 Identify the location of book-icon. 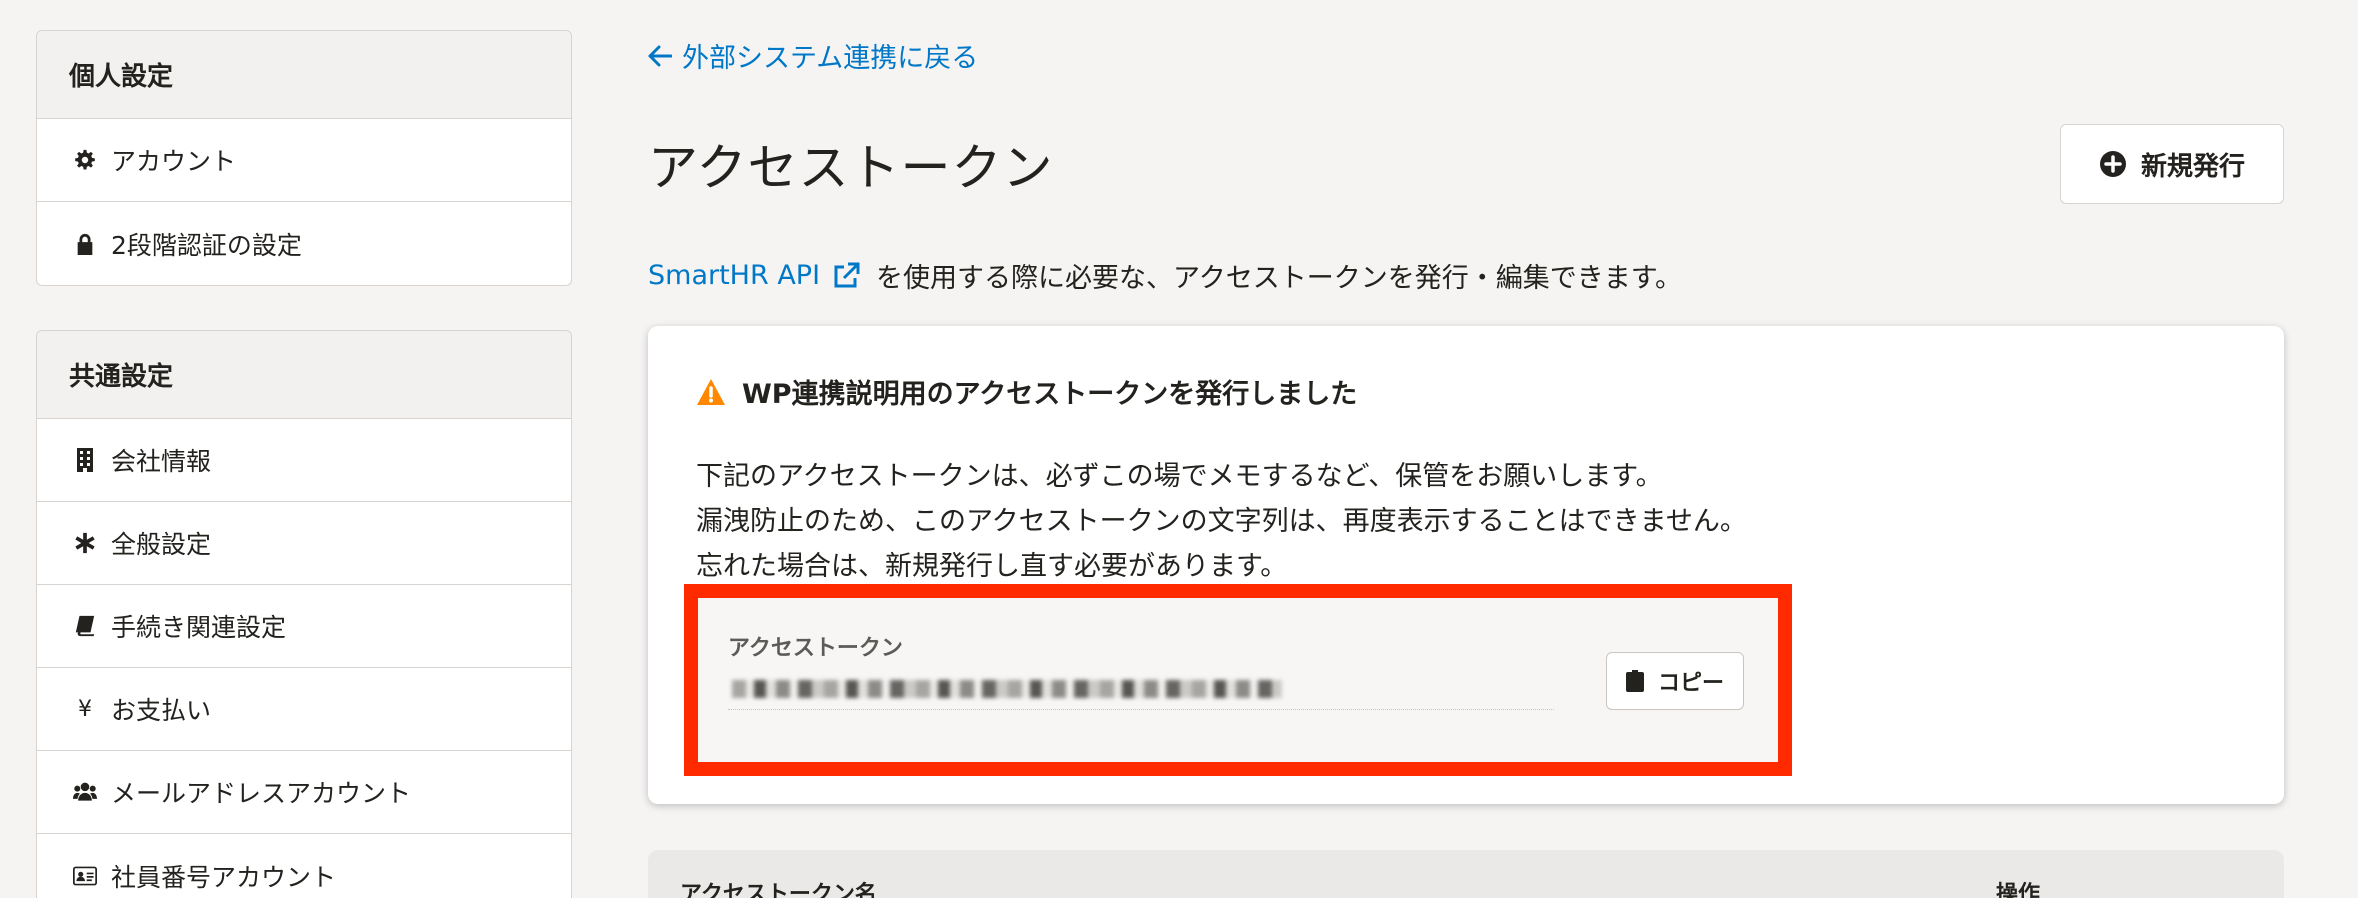
(85, 626).